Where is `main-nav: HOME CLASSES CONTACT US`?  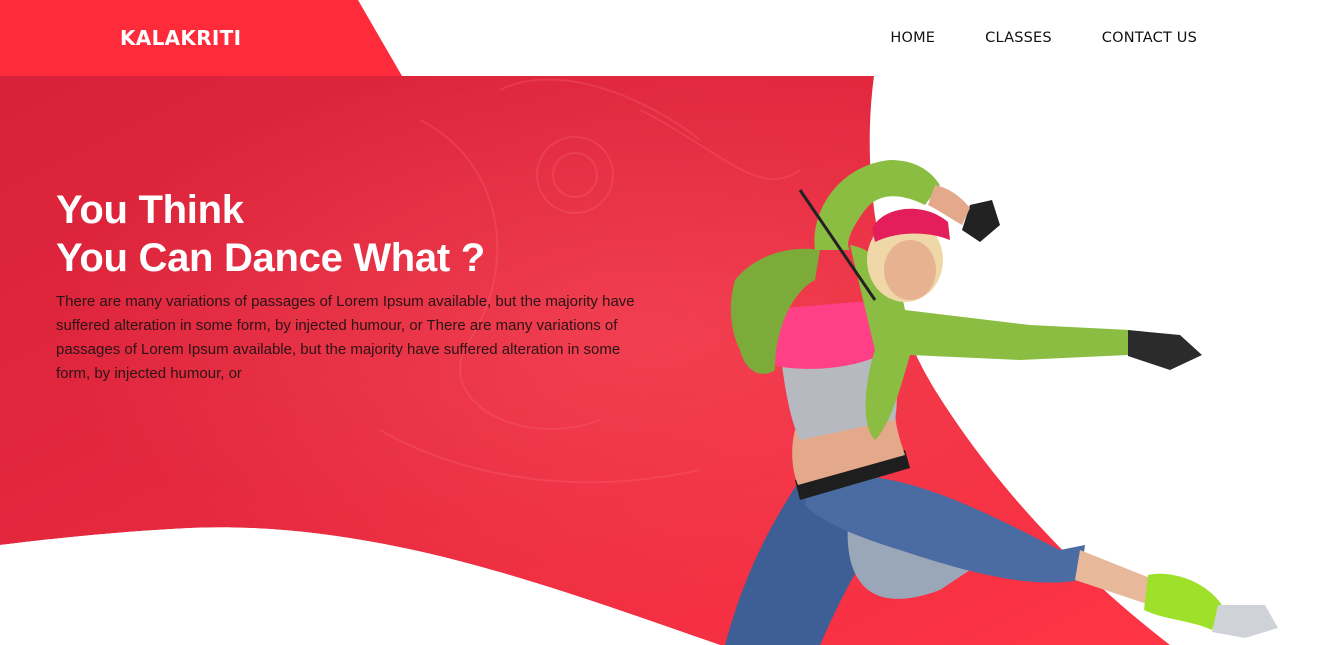
main-nav: HOME CLASSES CONTACT US is located at coordinates (1043, 38).